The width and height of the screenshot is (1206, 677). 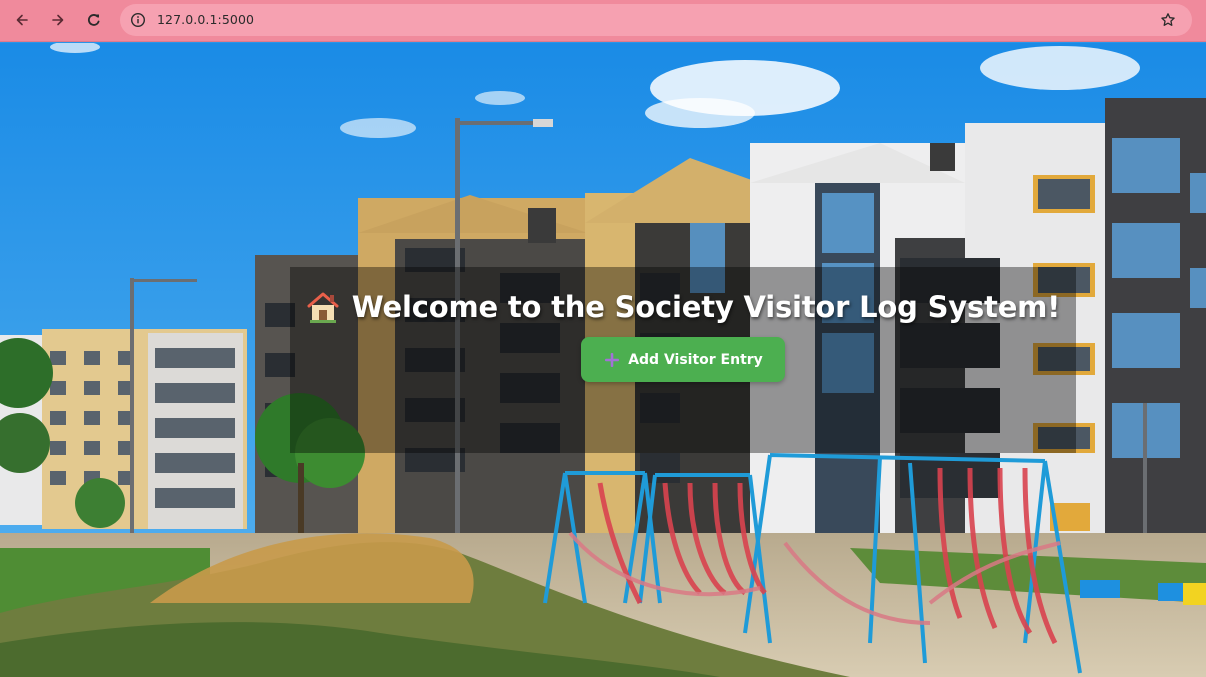 What do you see at coordinates (323, 307) in the screenshot?
I see `house-icon` at bounding box center [323, 307].